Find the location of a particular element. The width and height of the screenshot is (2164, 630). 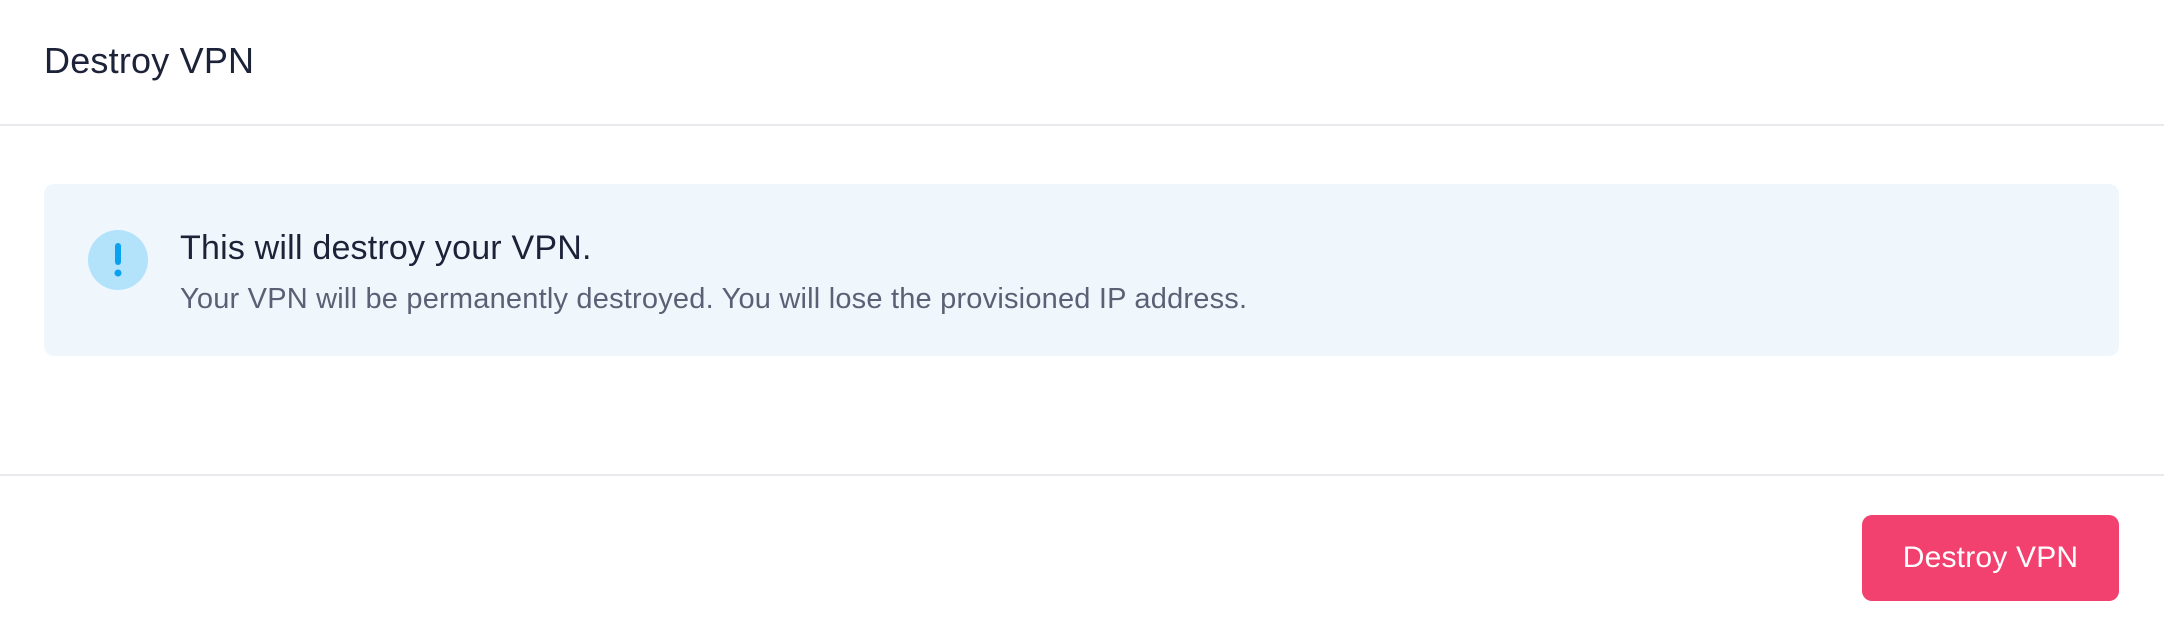

alert-title: This will destroy your VPN. is located at coordinates (386, 248).